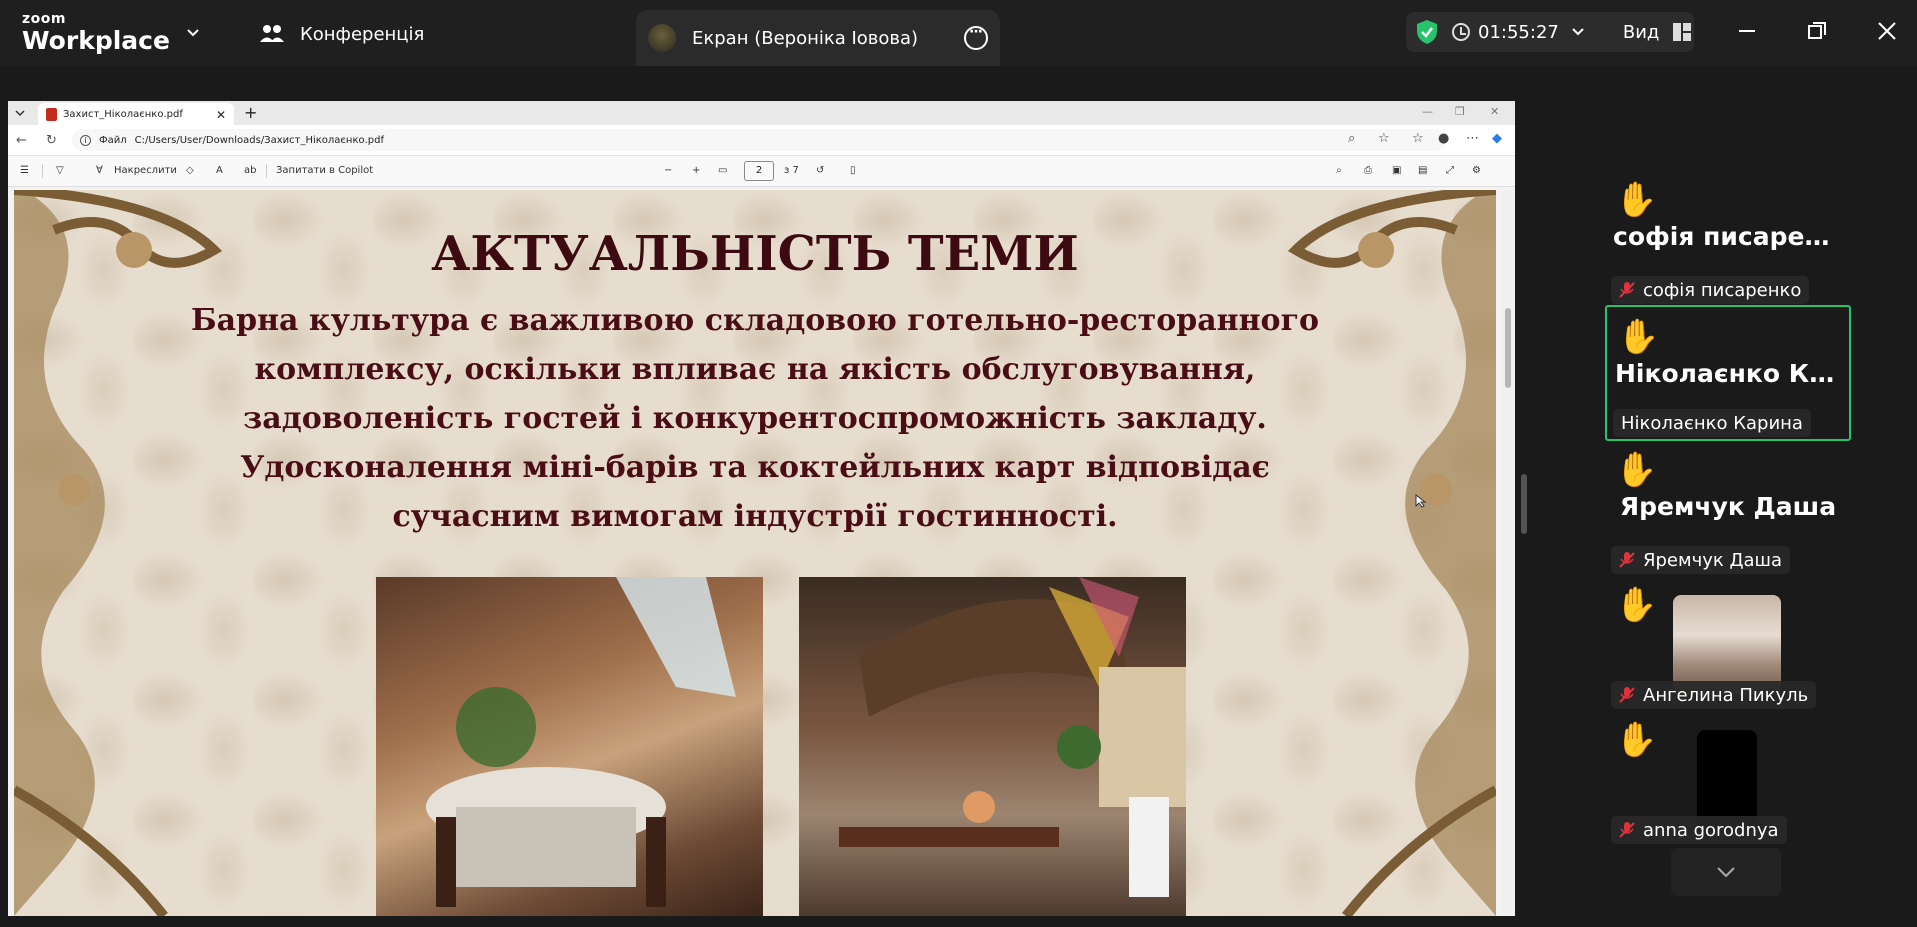  I want to click on save-icon: ▣, so click(1396, 170).